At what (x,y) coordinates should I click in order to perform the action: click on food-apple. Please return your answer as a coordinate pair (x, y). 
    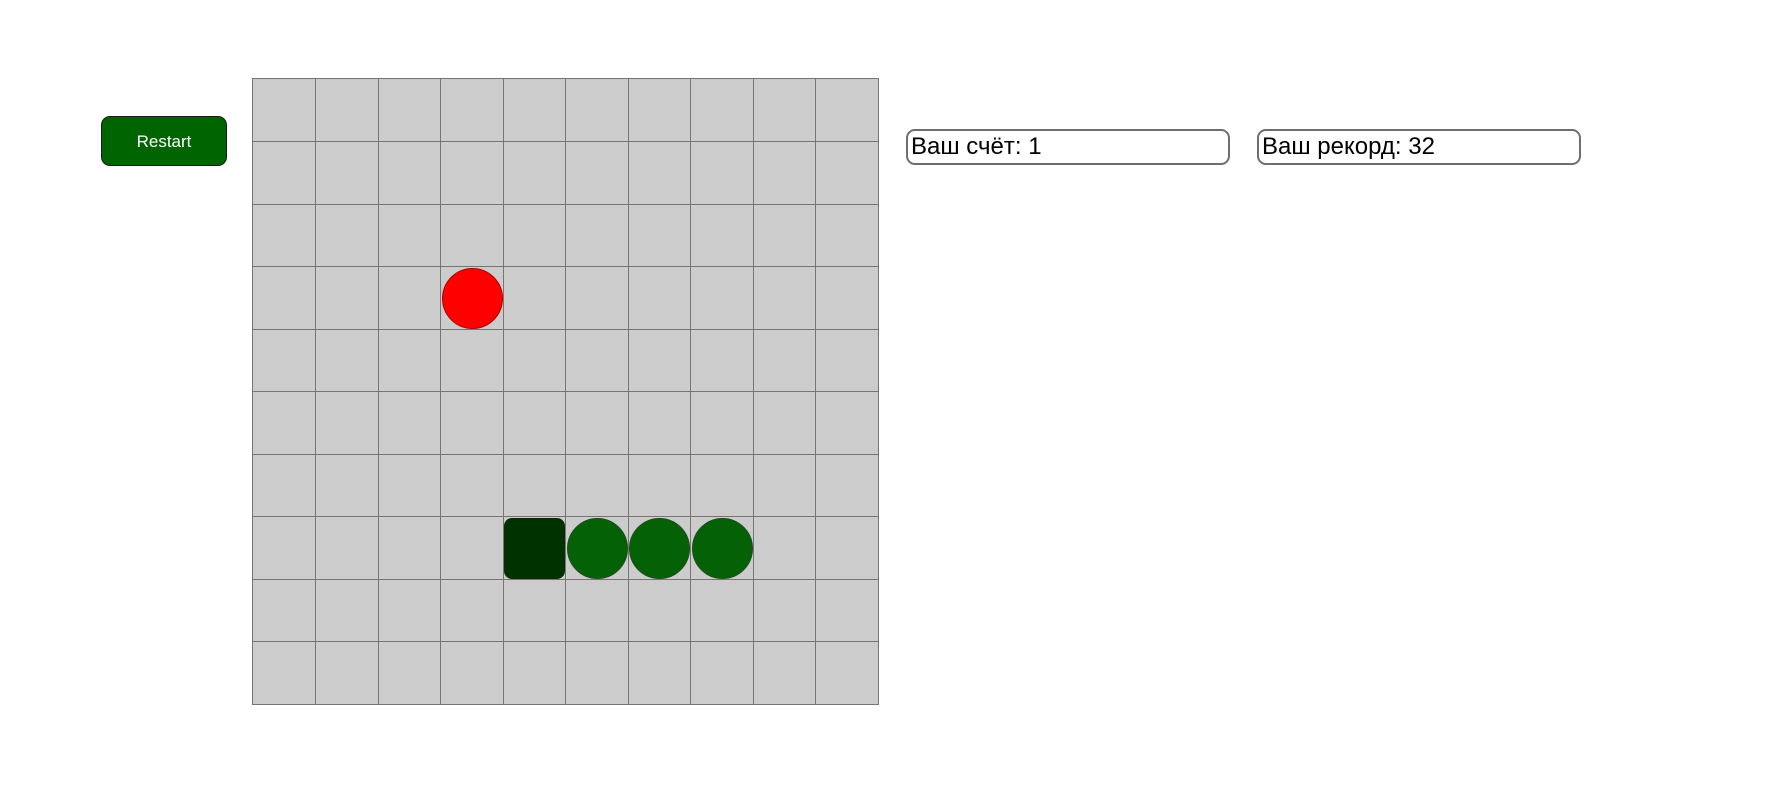
    Looking at the image, I should click on (472, 298).